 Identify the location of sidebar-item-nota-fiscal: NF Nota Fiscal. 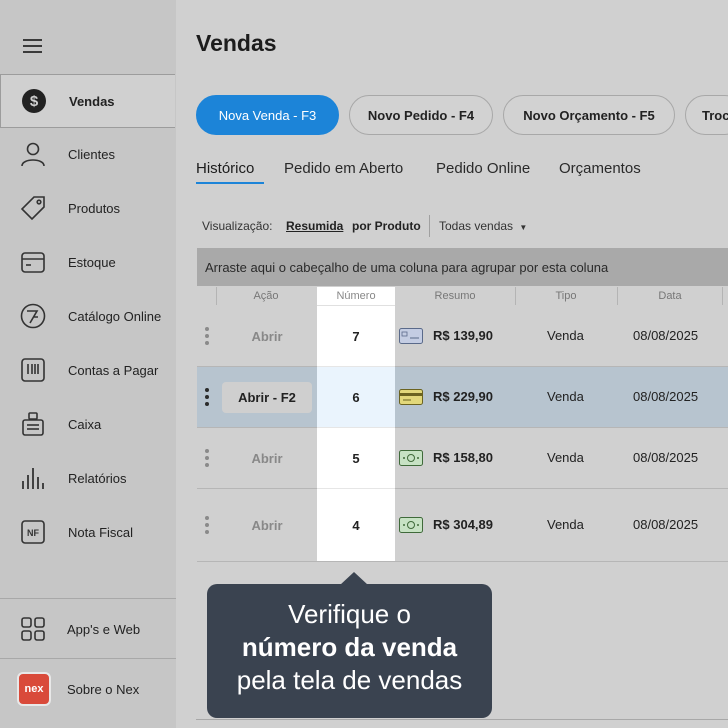
(87, 532).